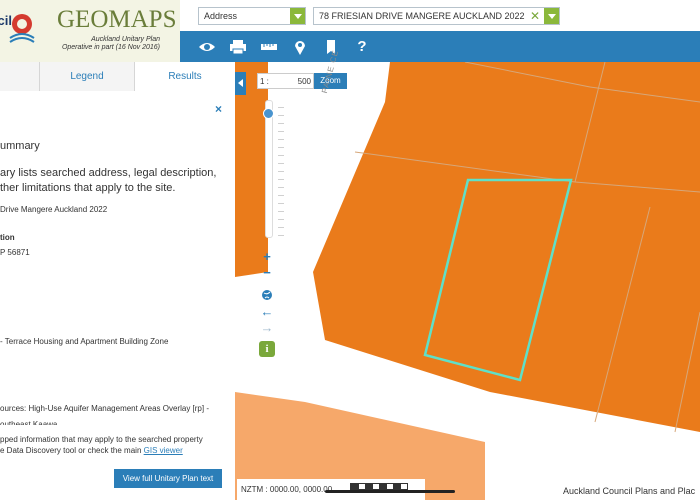  What do you see at coordinates (185, 76) in the screenshot?
I see `tab-results: Results` at bounding box center [185, 76].